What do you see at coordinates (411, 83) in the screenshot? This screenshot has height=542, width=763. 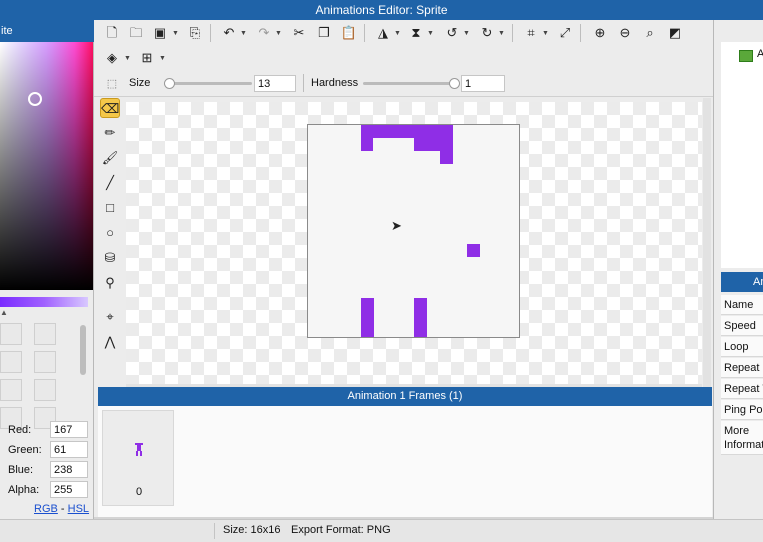 I see `hardness-slider-track` at bounding box center [411, 83].